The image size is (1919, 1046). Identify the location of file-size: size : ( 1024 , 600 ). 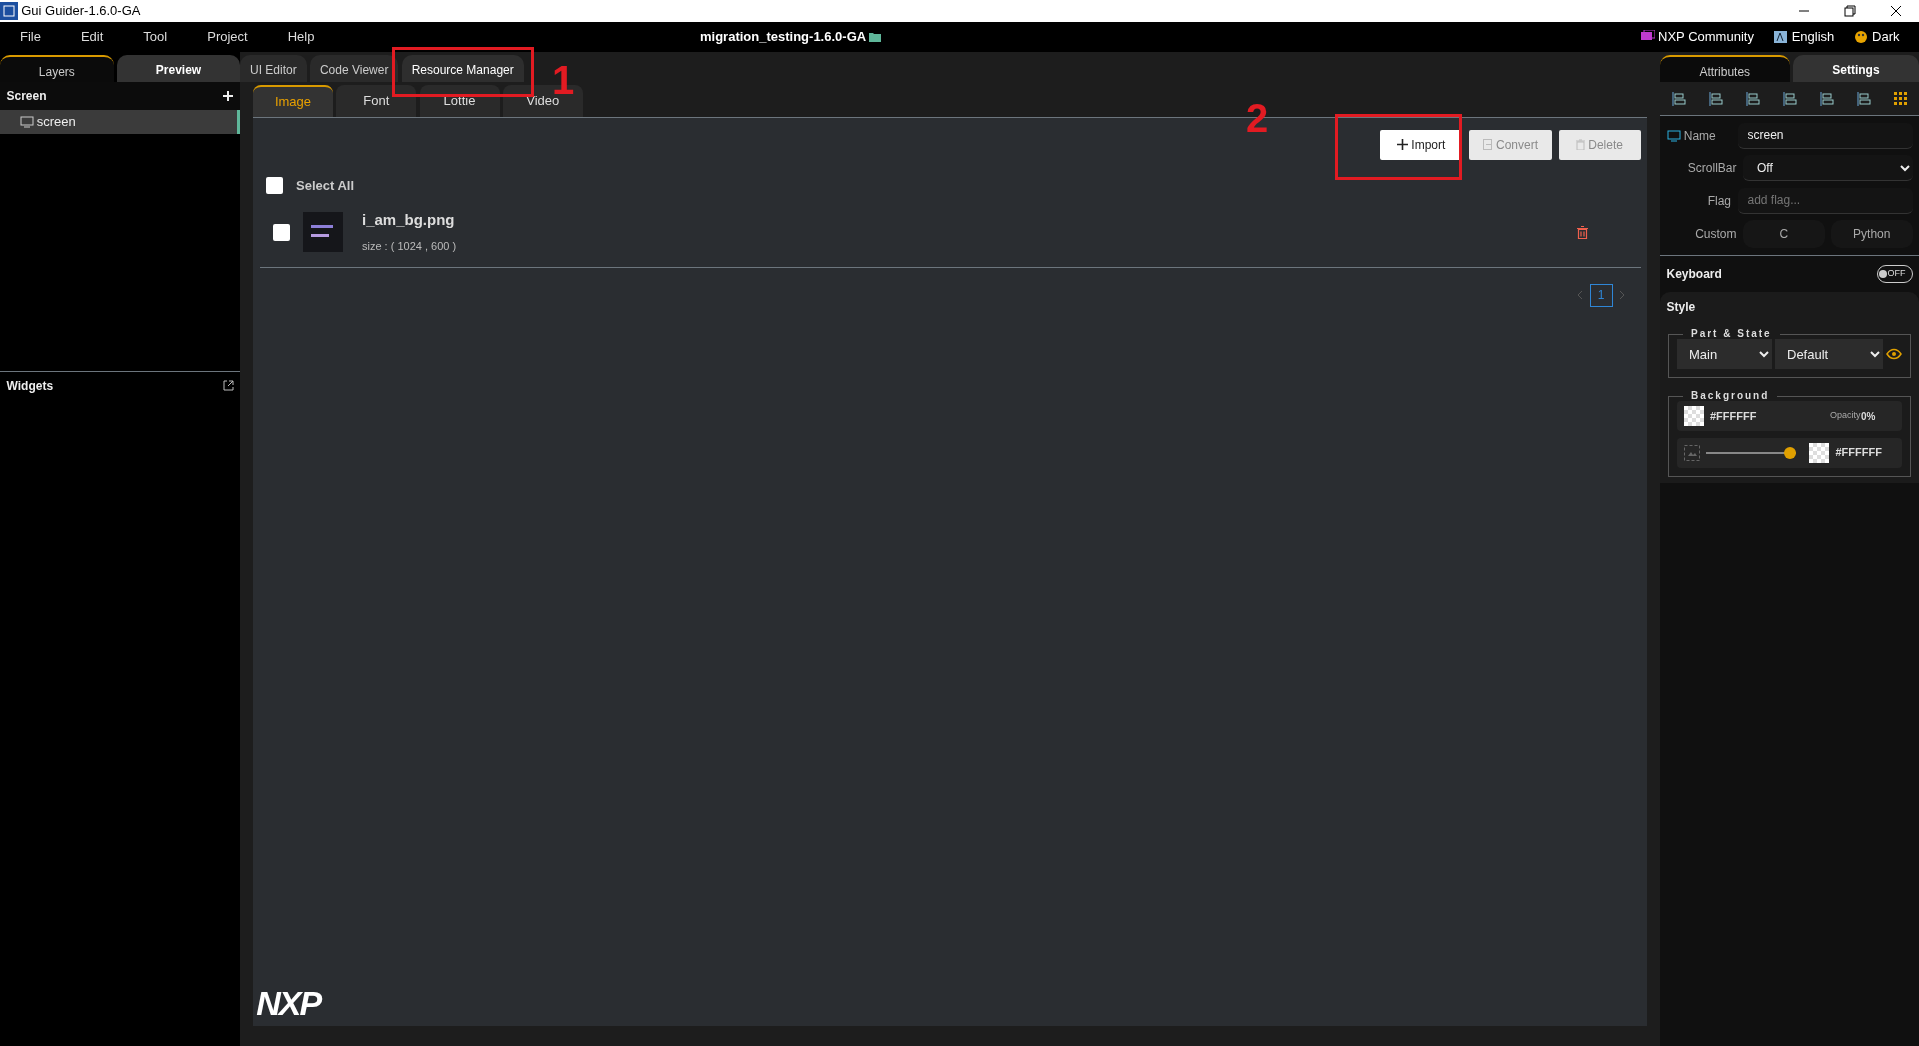
(410, 247).